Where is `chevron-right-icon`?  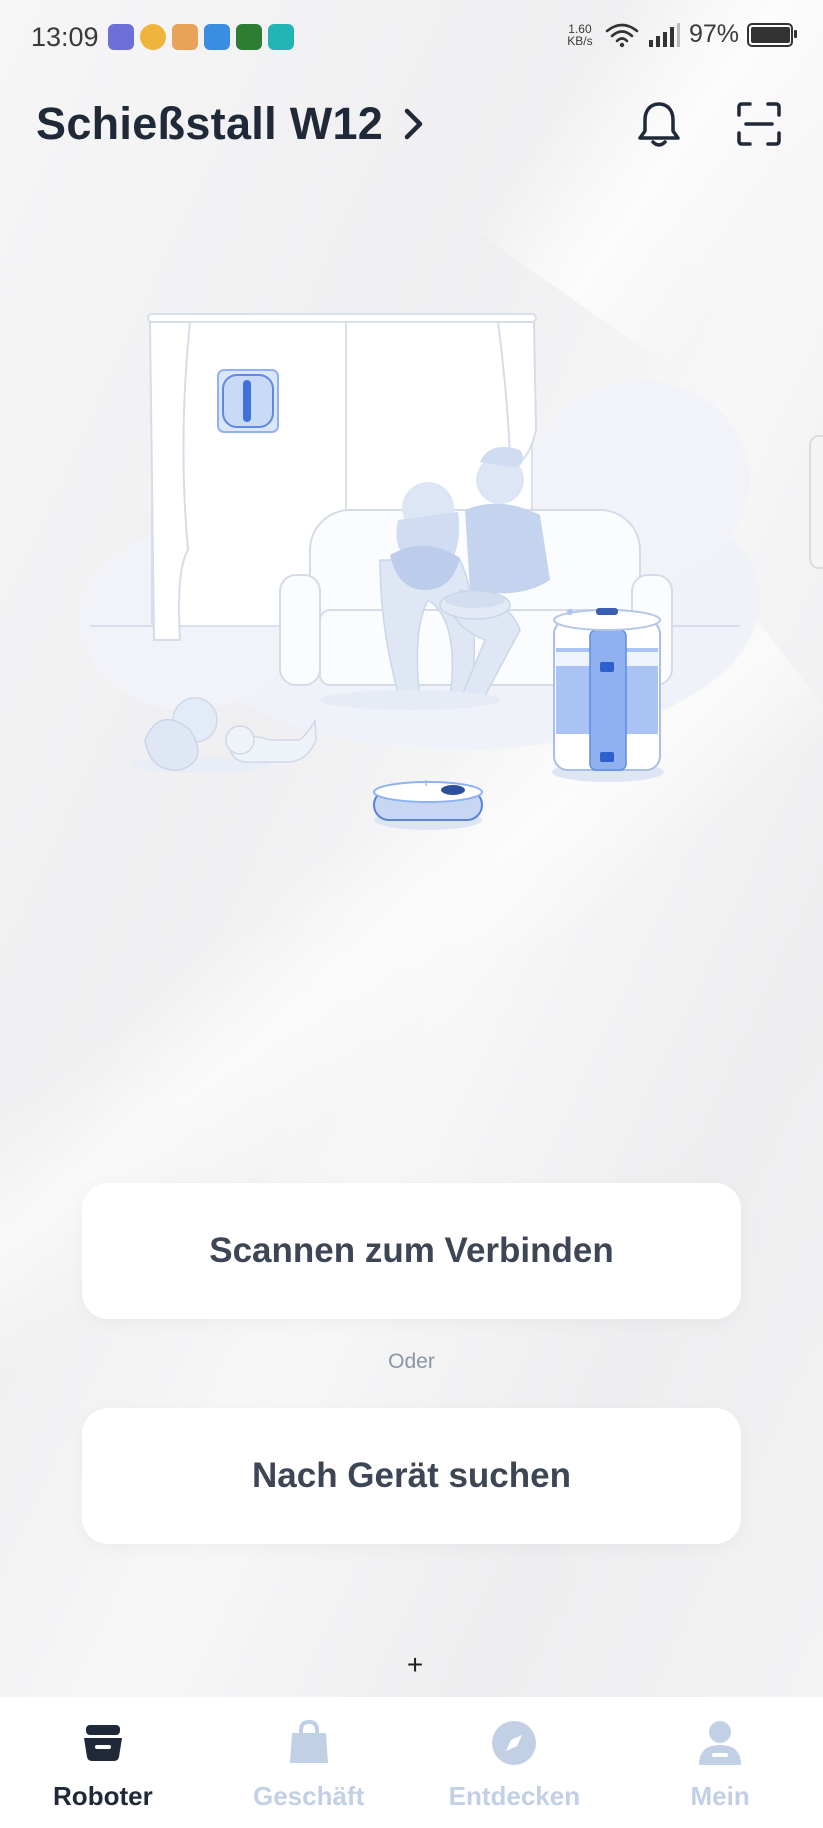
chevron-right-icon is located at coordinates (413, 124).